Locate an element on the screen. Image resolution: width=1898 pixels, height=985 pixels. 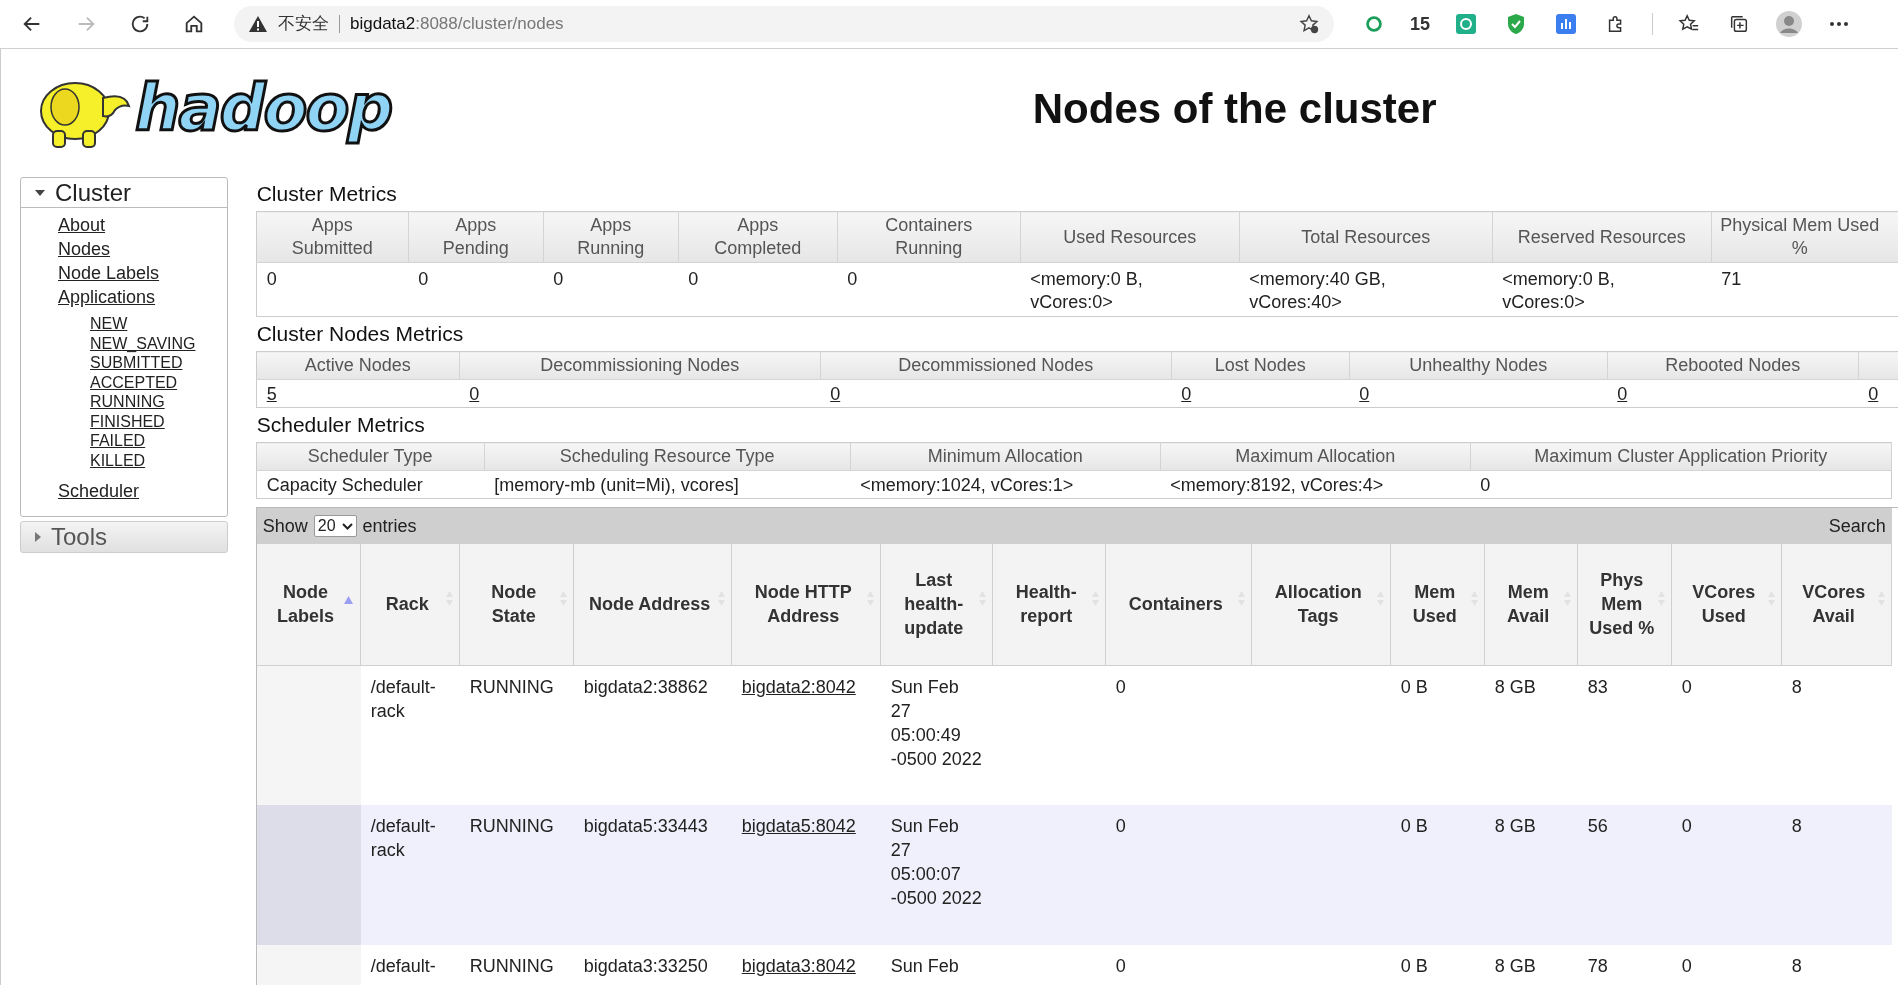
column-header: VCores Avail is located at coordinates (1836, 604).